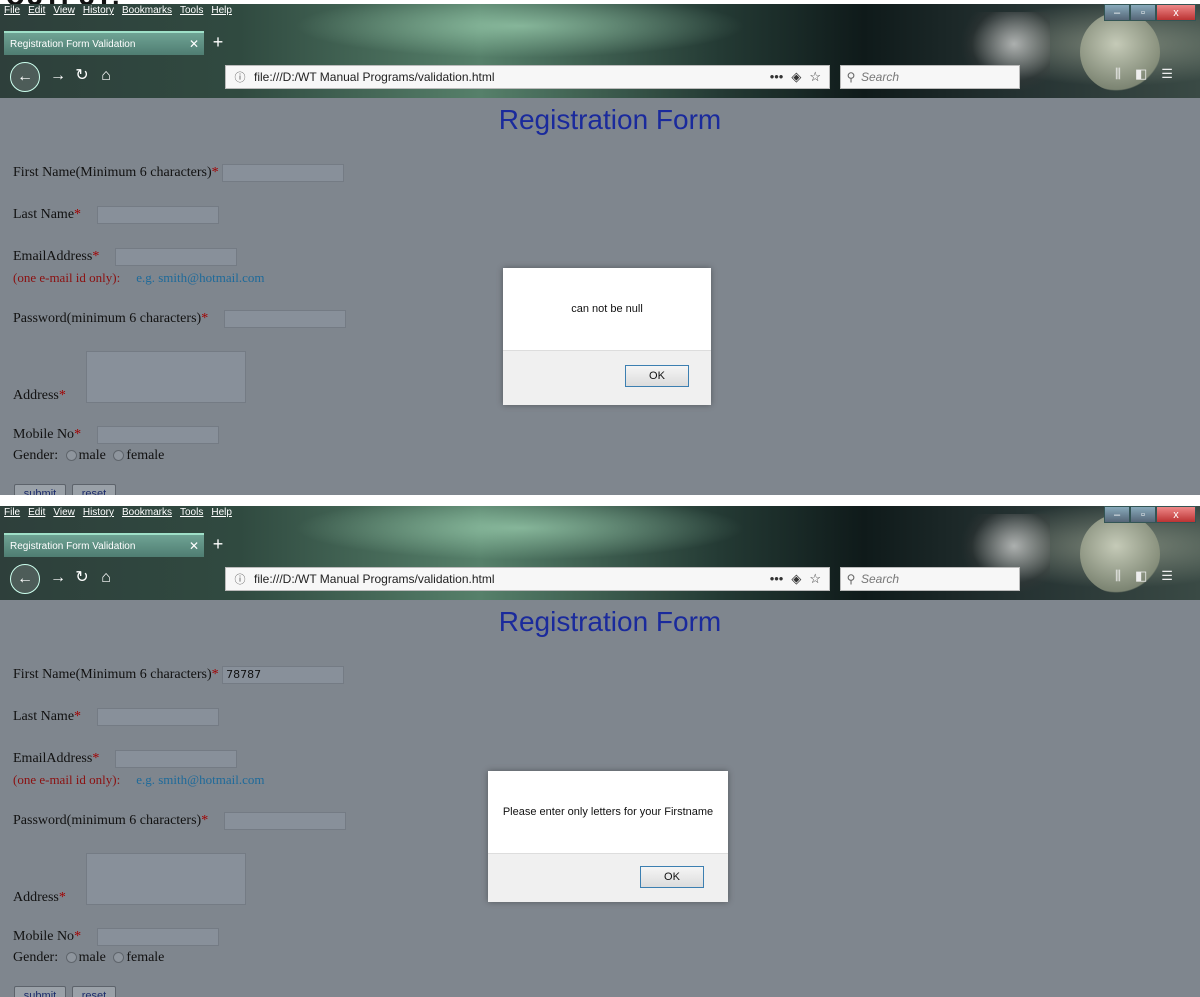  I want to click on email-row: EmailAddress*, so click(125, 759).